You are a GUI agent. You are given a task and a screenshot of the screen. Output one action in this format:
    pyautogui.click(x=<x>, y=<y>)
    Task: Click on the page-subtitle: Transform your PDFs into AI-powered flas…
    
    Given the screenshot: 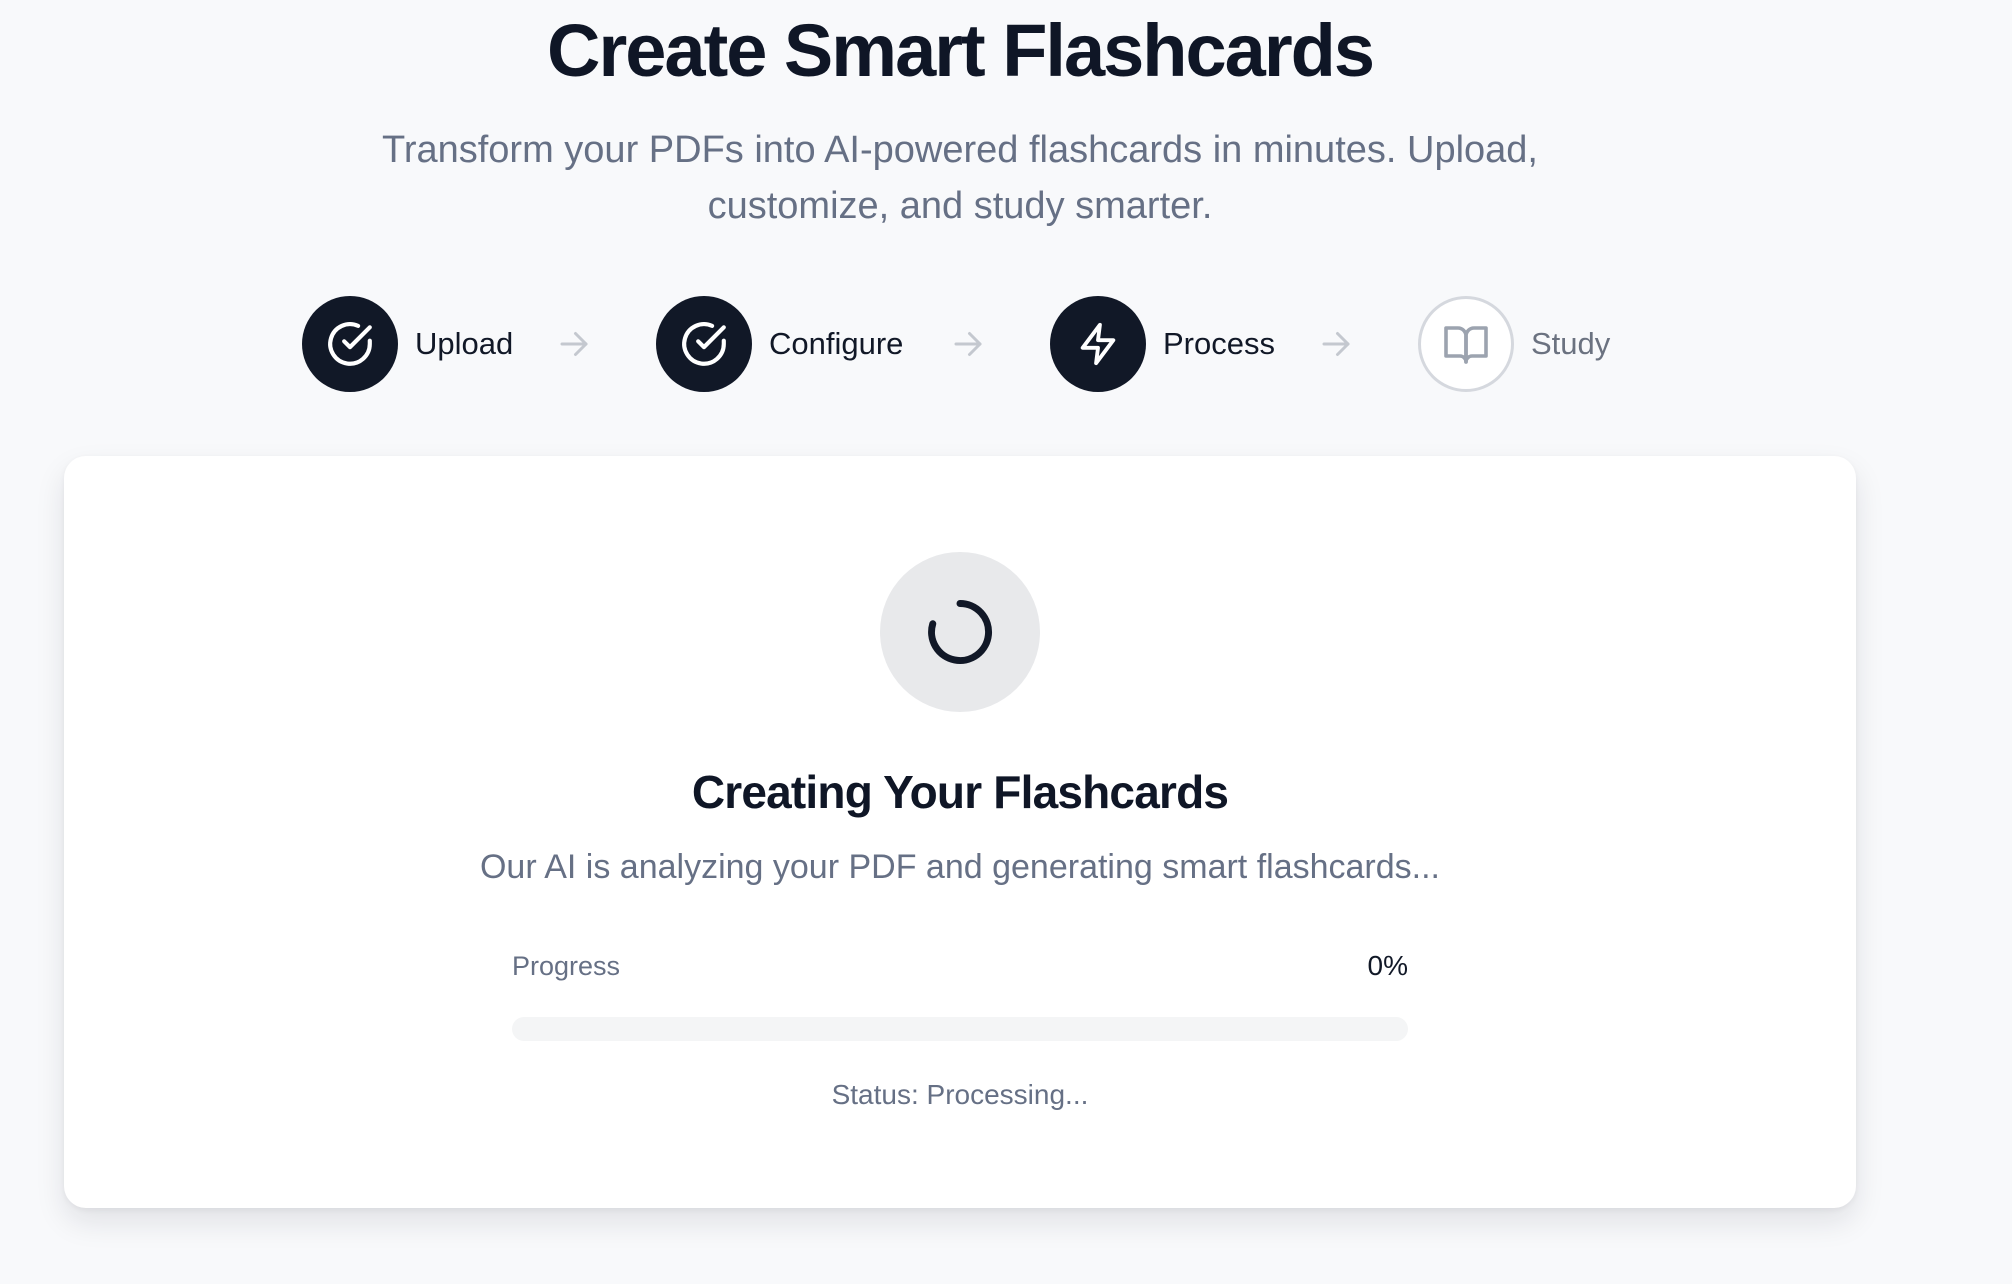 What is the action you would take?
    pyautogui.click(x=960, y=178)
    